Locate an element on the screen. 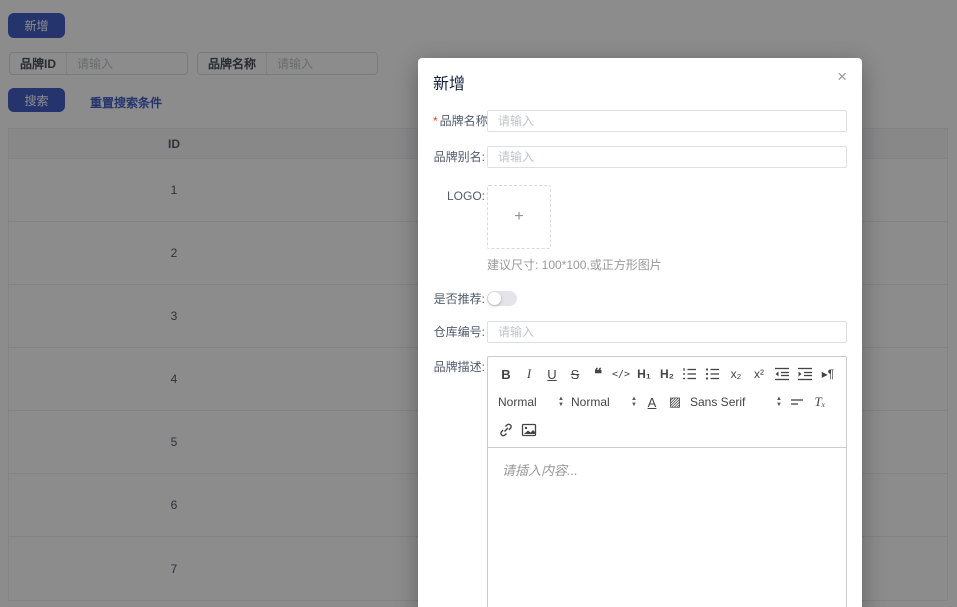 The width and height of the screenshot is (957, 607). size-select: Normal is located at coordinates (604, 402).